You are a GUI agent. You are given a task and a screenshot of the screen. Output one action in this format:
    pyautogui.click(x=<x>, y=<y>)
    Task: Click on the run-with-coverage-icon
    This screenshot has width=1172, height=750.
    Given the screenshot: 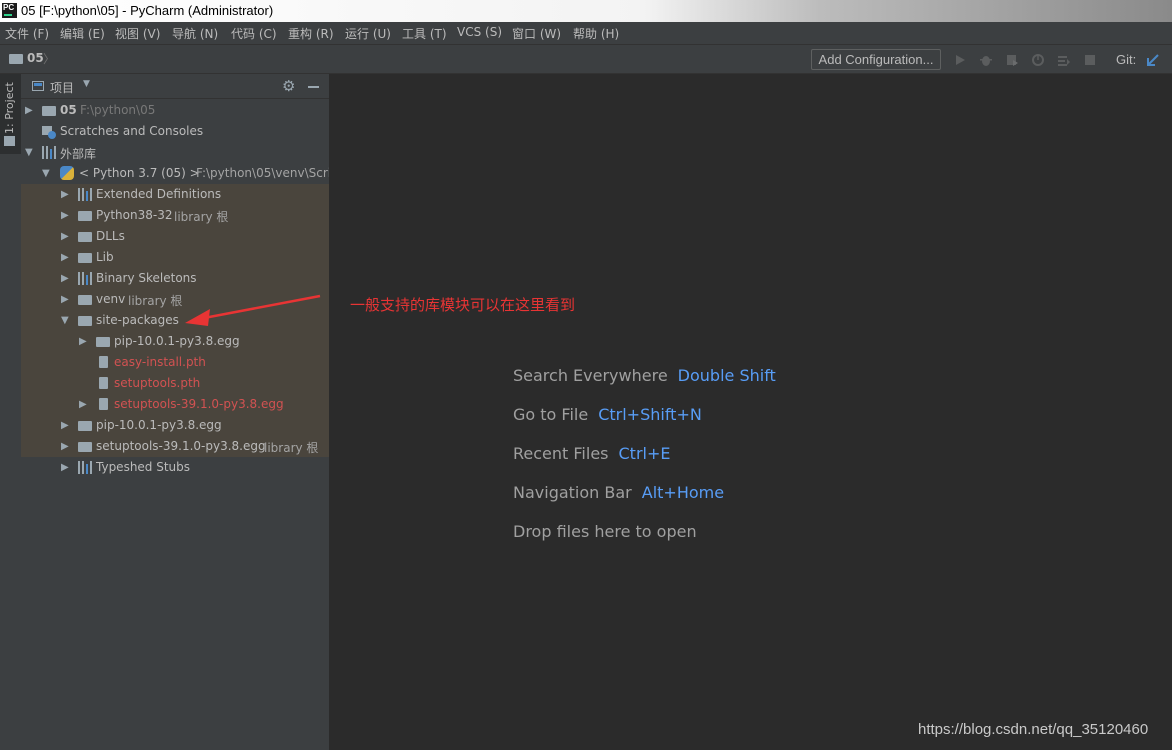 What is the action you would take?
    pyautogui.click(x=1012, y=60)
    